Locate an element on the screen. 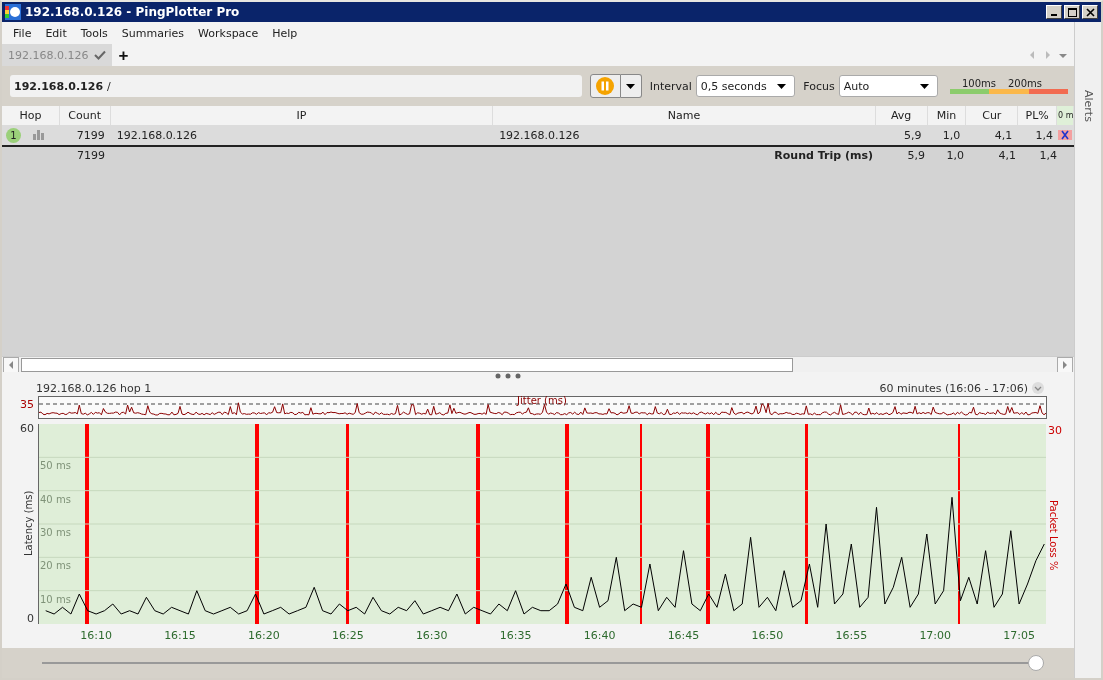 This screenshot has height=680, width=1103. menu-item: Help is located at coordinates (285, 33).